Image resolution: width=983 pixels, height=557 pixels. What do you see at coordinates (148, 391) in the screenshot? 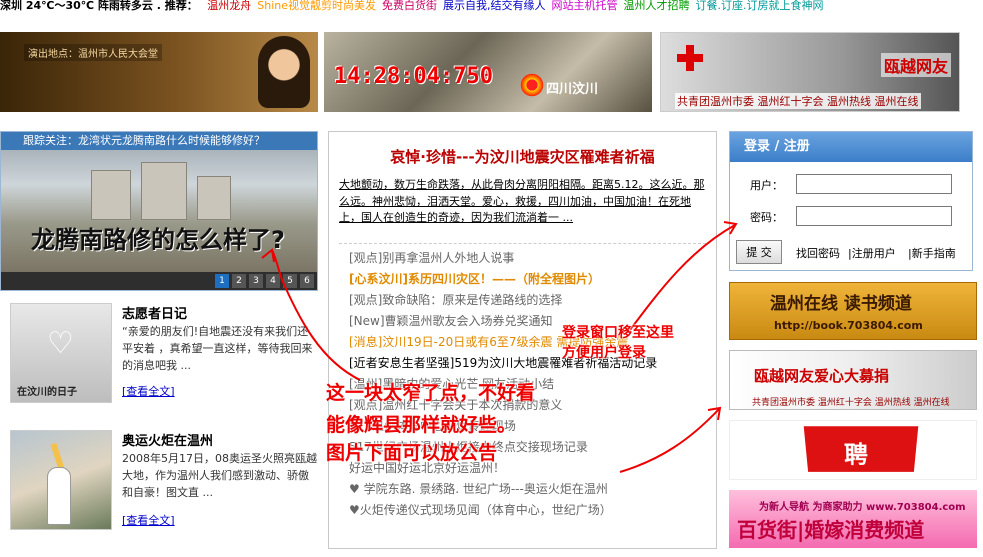
I see `volunteer-read-more-link: [查看全文]` at bounding box center [148, 391].